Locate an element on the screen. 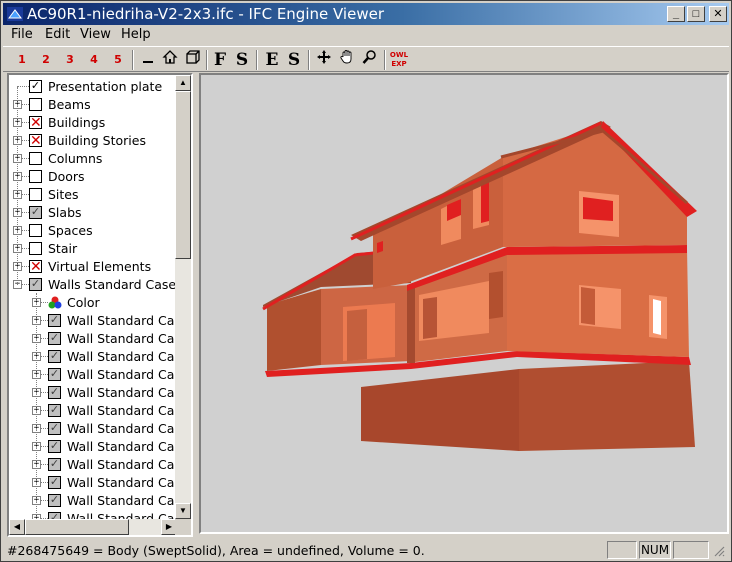 This screenshot has height=562, width=732. solid-button: S is located at coordinates (242, 60).